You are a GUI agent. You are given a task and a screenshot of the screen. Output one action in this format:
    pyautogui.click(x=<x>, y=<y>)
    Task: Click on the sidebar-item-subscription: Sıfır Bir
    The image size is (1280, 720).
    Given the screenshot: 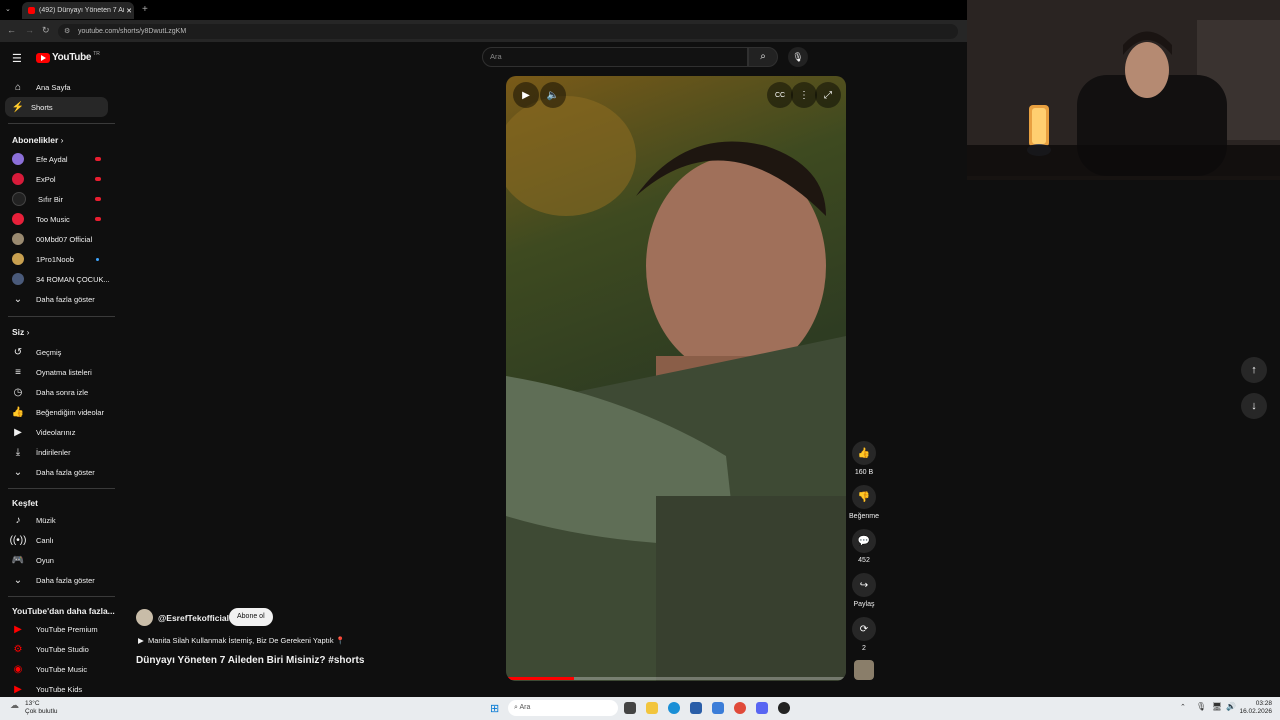 What is the action you would take?
    pyautogui.click(x=57, y=199)
    